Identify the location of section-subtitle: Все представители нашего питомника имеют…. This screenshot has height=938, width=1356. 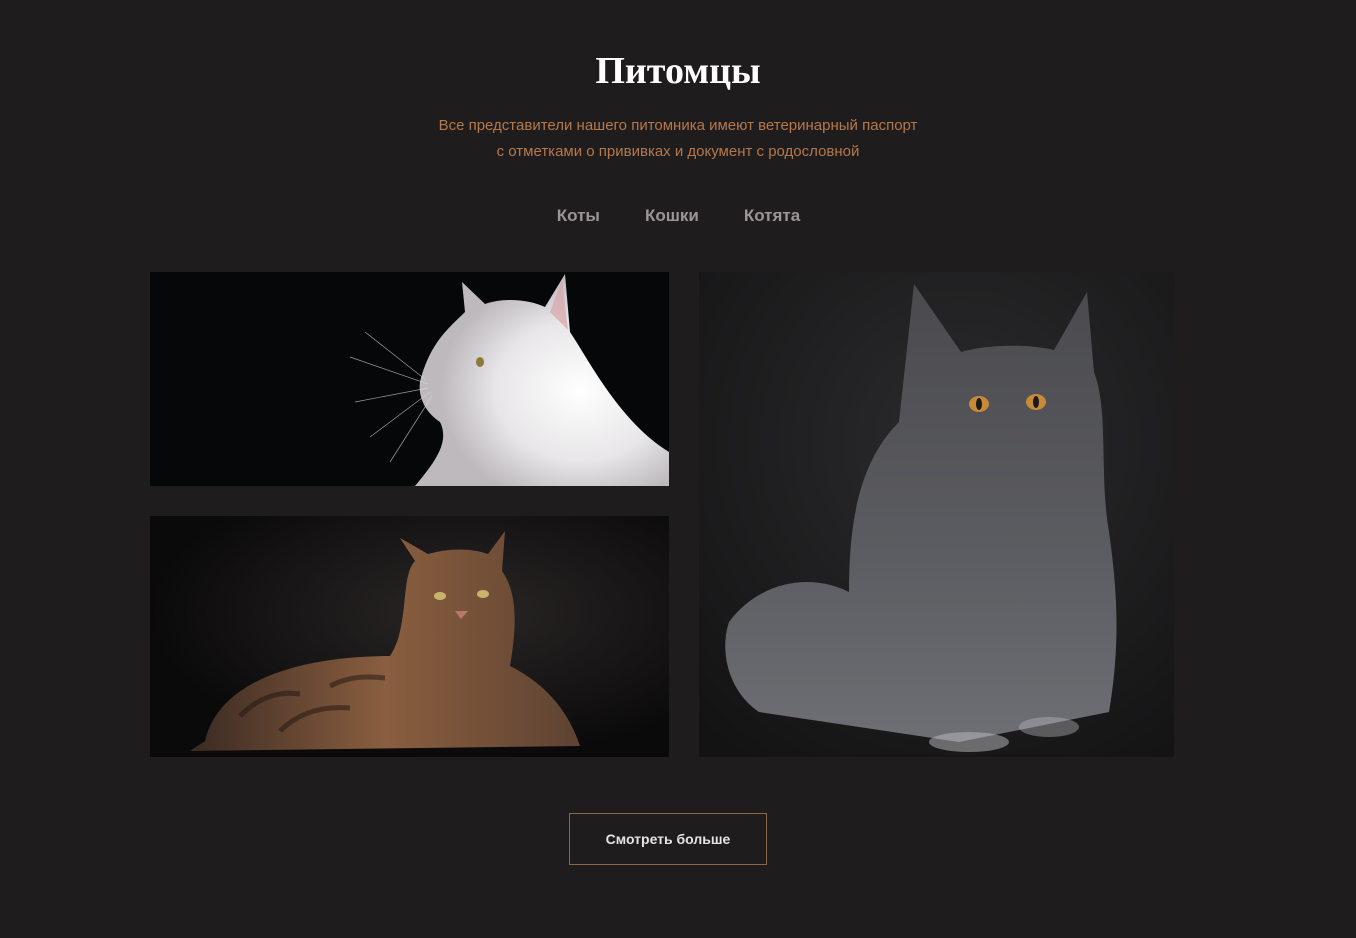
(678, 139).